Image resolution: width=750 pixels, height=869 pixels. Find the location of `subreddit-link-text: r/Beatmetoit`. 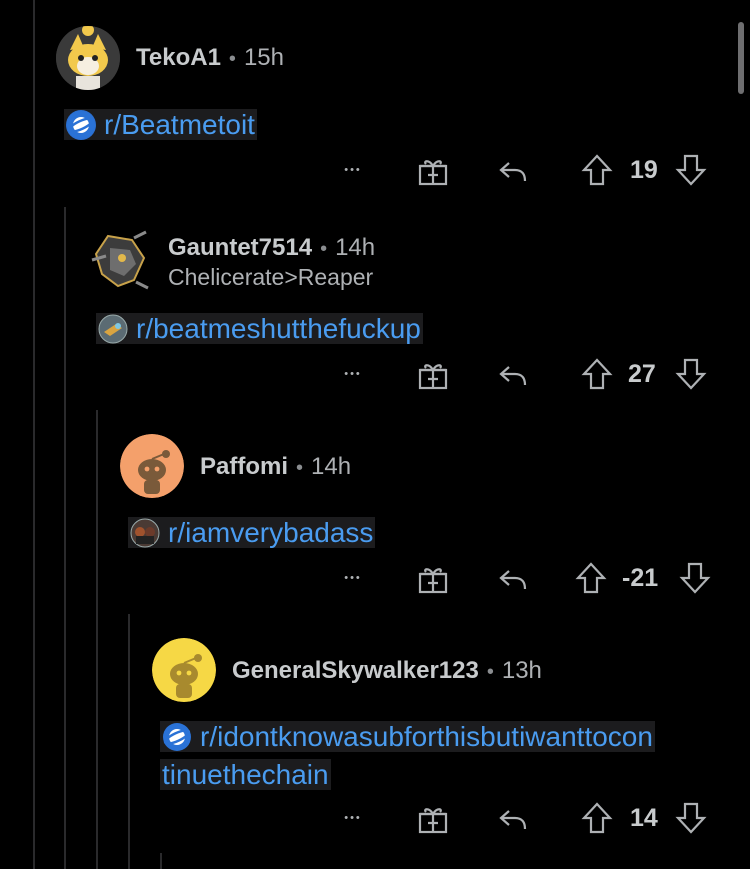

subreddit-link-text: r/Beatmetoit is located at coordinates (179, 124).